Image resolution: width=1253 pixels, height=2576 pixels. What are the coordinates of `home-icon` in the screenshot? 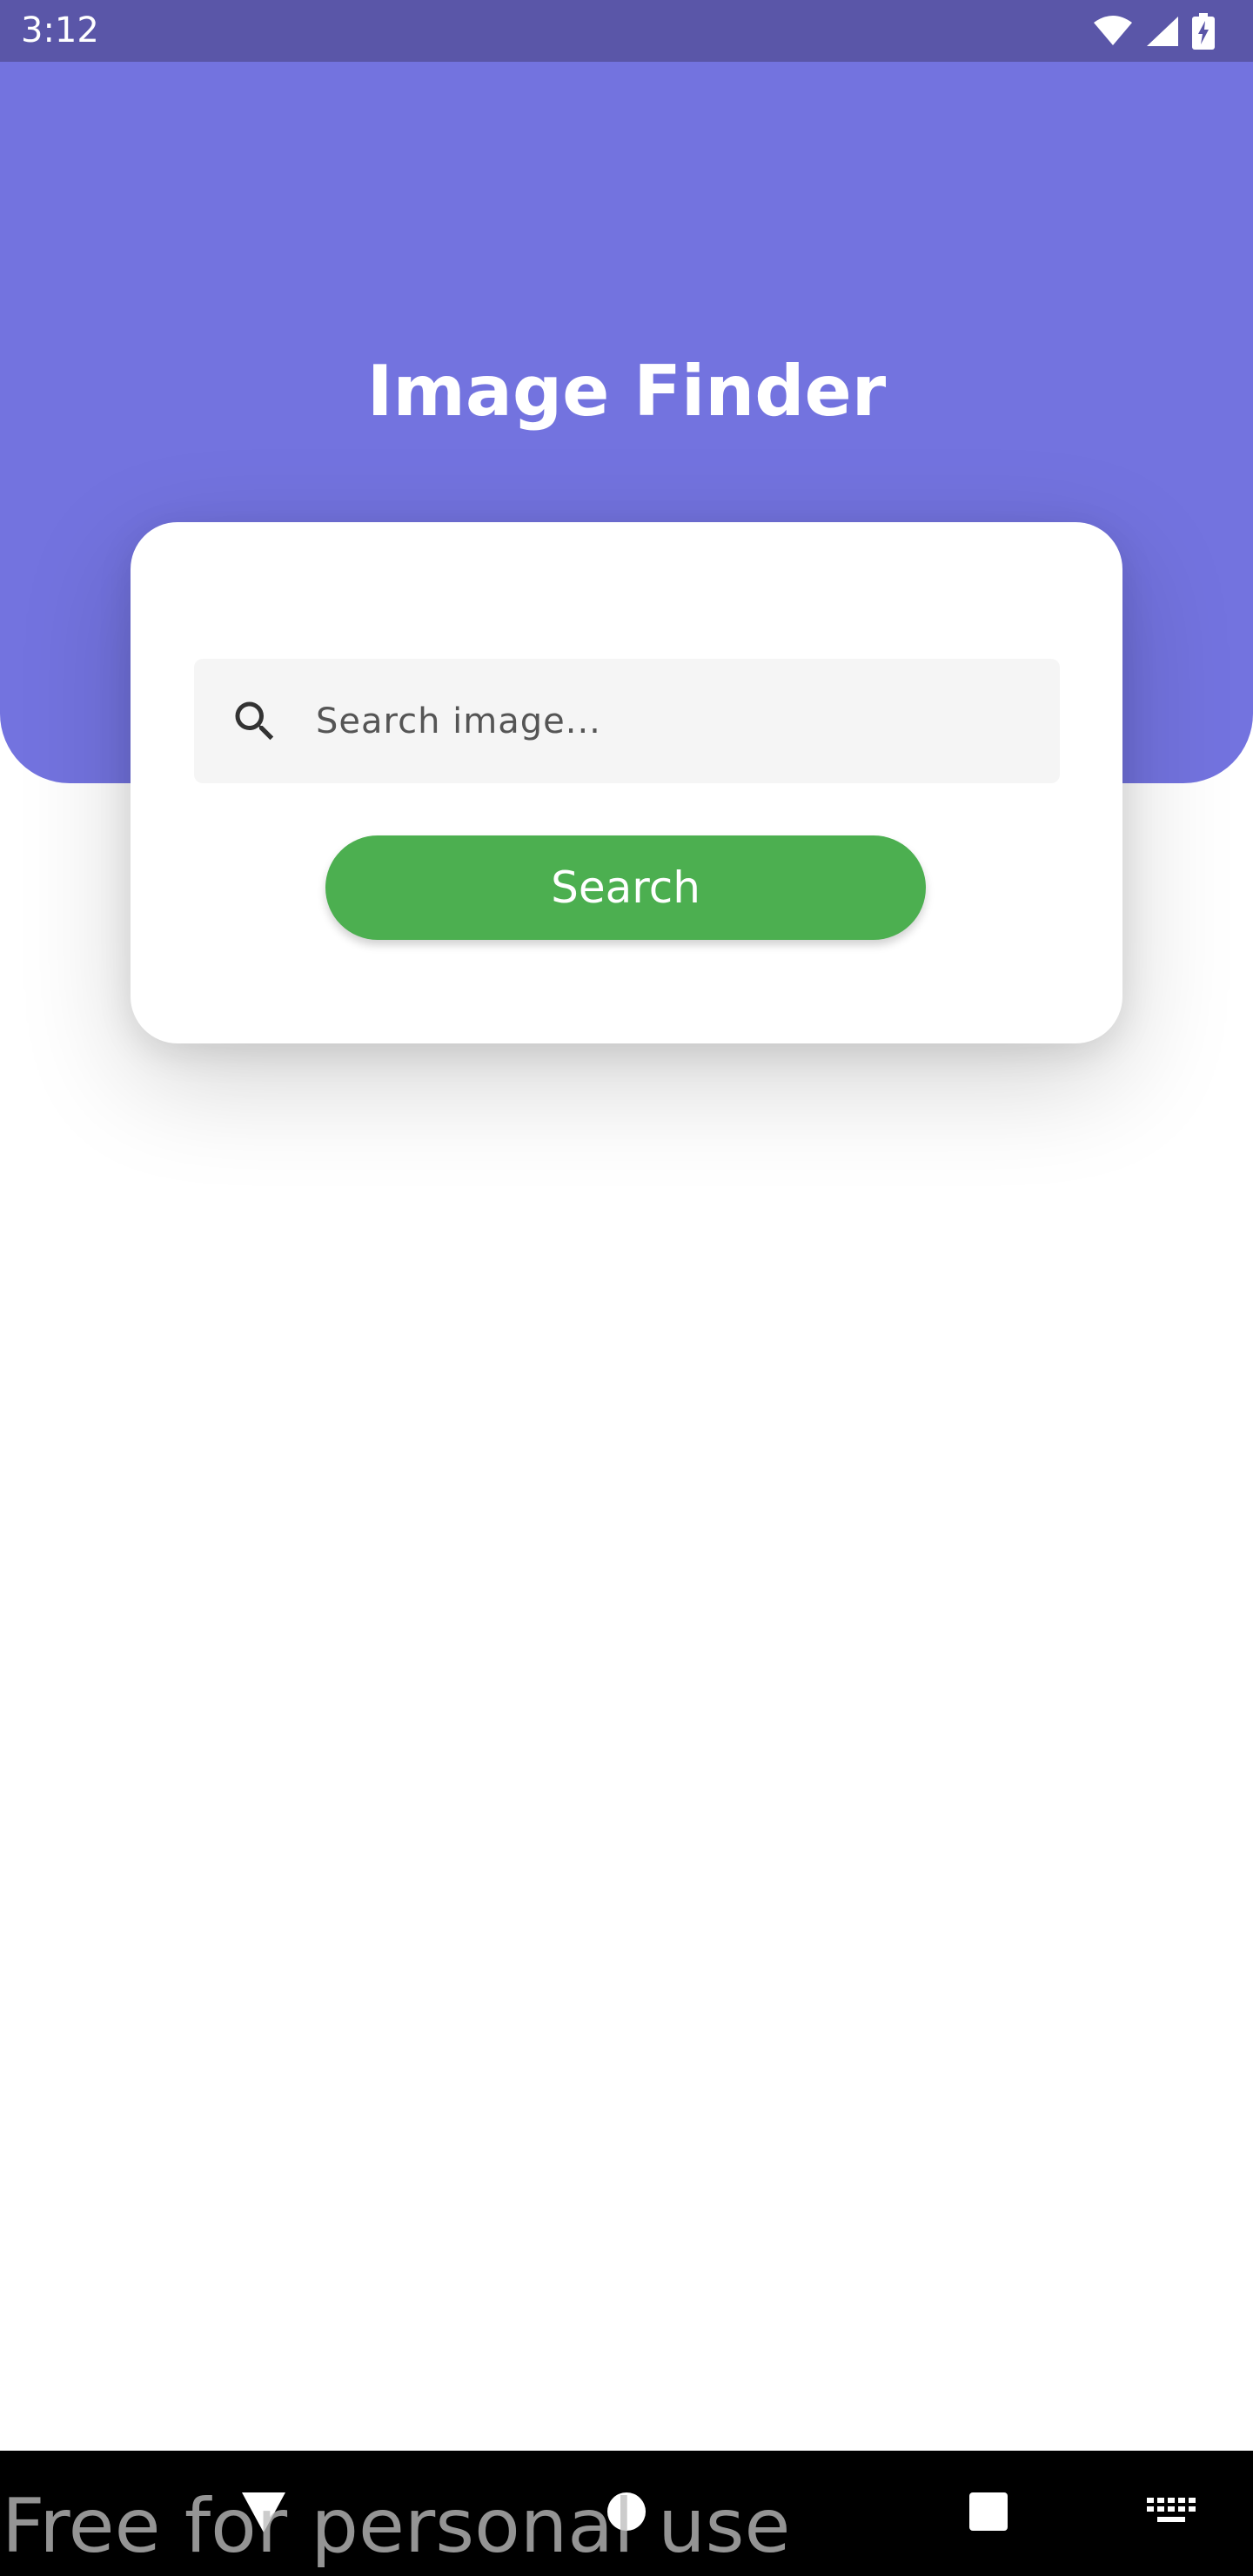 It's located at (626, 2511).